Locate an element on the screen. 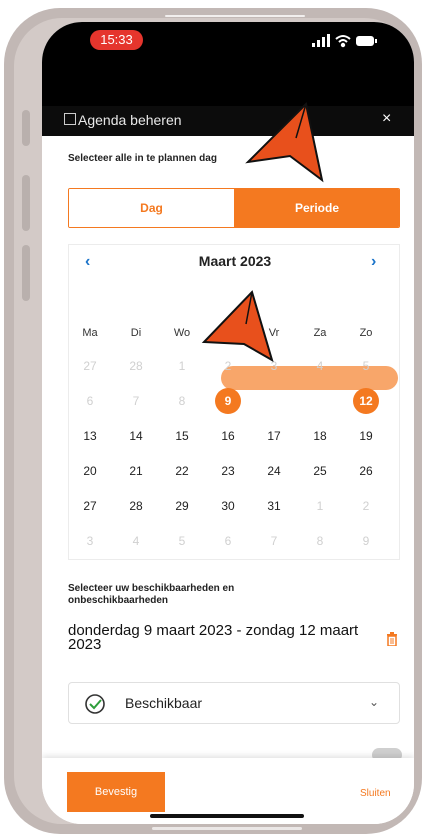 This screenshot has height=838, width=427. calendar-day: 29 is located at coordinates (182, 506).